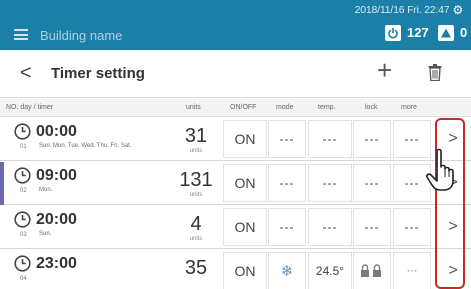 Image resolution: width=471 pixels, height=289 pixels. Describe the element at coordinates (23, 191) in the screenshot. I see `timer-number: 02` at that location.